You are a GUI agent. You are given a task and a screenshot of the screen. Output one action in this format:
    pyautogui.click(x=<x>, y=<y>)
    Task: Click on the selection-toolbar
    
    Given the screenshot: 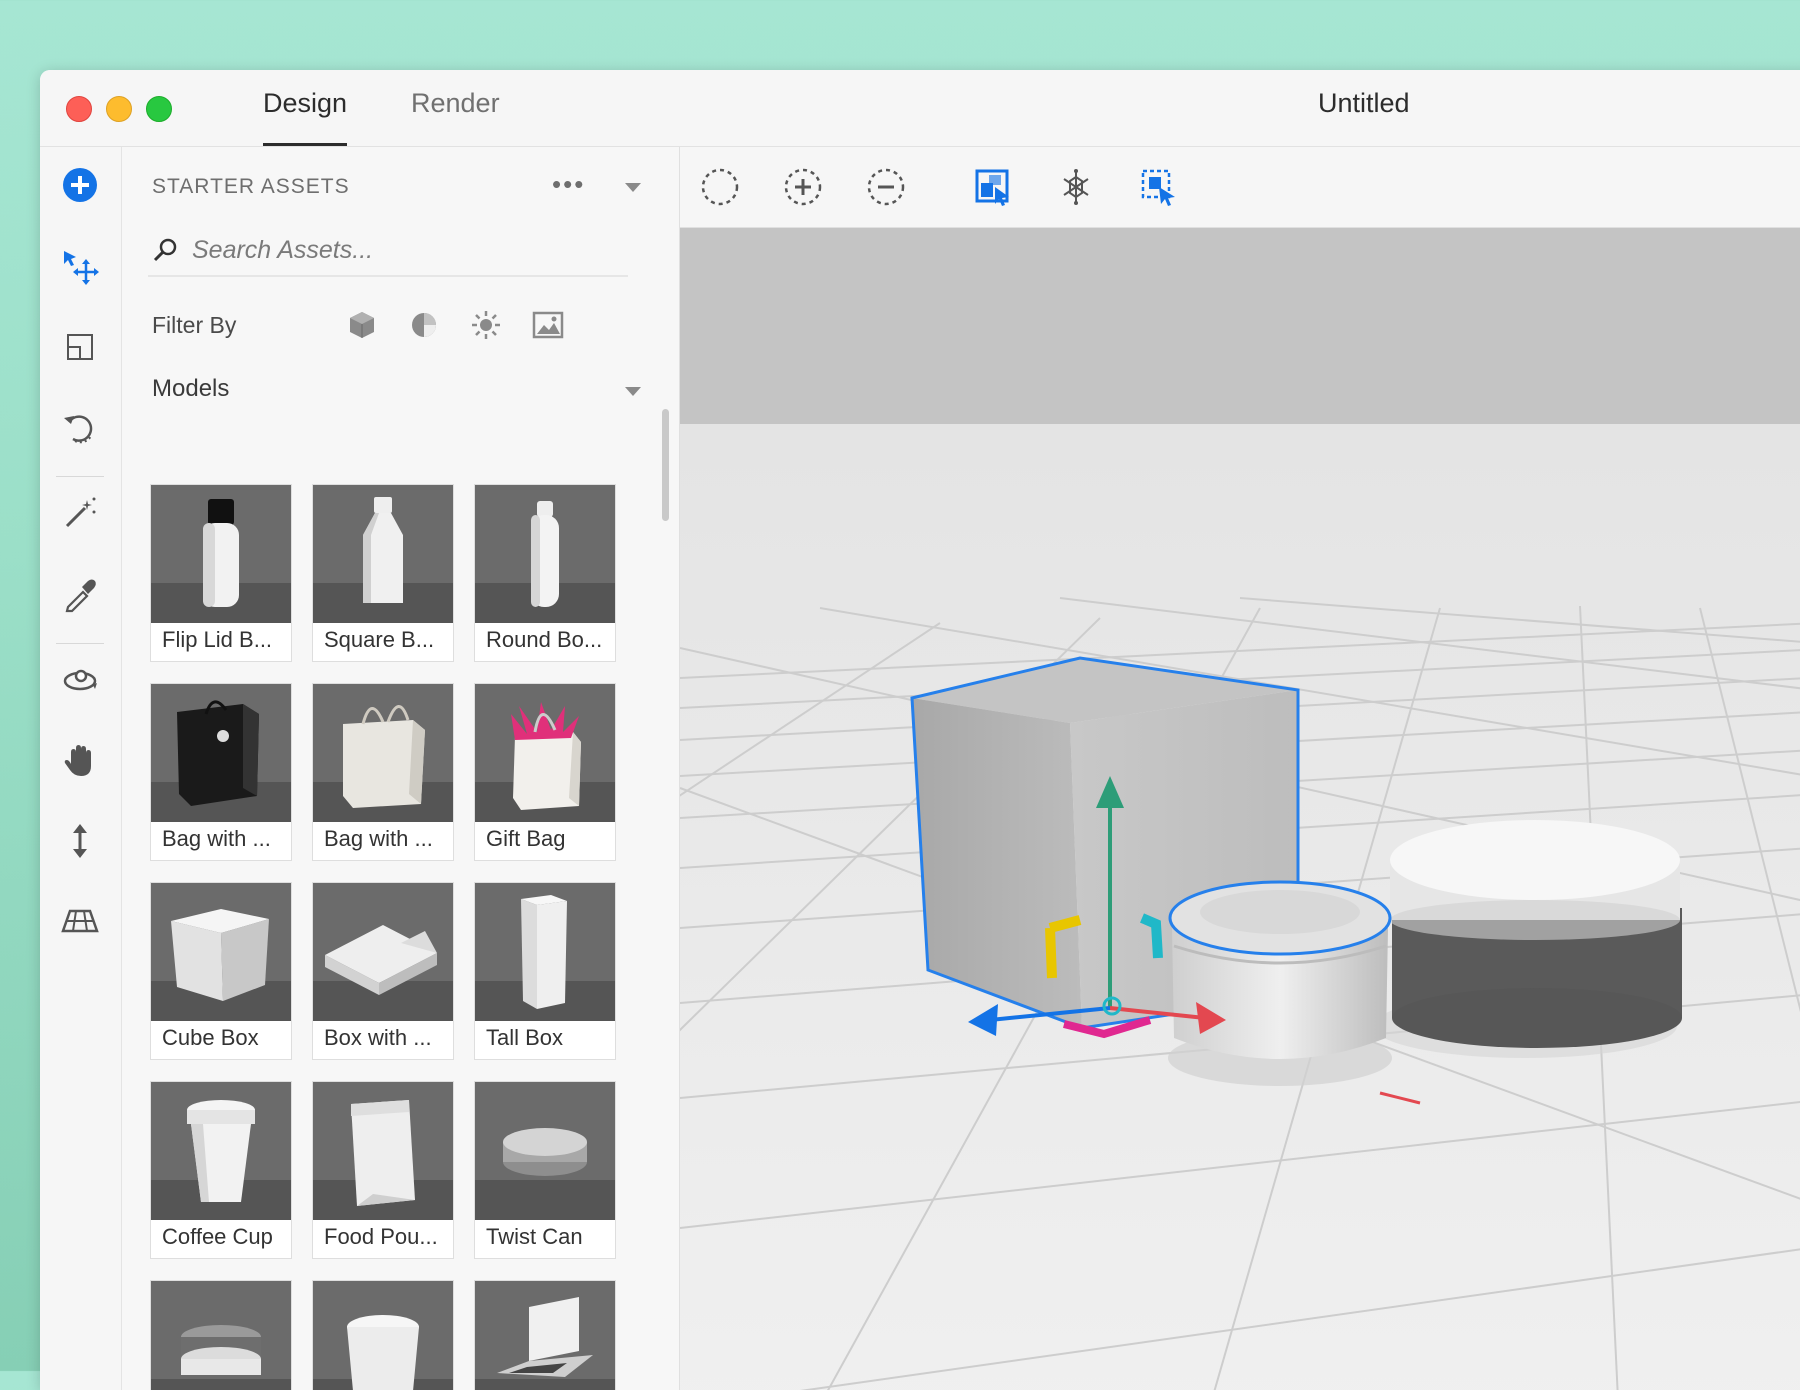 What is the action you would take?
    pyautogui.click(x=1240, y=187)
    